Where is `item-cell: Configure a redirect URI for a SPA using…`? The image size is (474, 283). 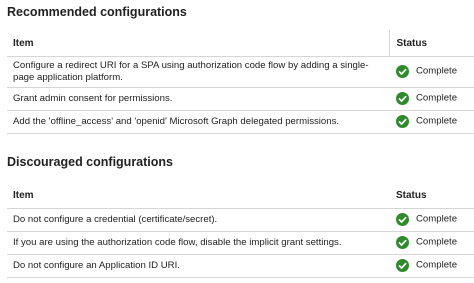 item-cell: Configure a redirect URI for a SPA using… is located at coordinates (198, 72).